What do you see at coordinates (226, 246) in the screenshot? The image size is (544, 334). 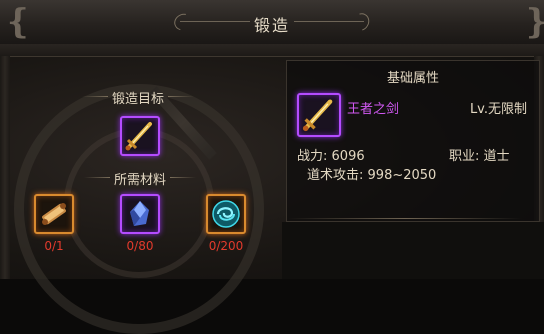 I see `material-count-orb: 0/200` at bounding box center [226, 246].